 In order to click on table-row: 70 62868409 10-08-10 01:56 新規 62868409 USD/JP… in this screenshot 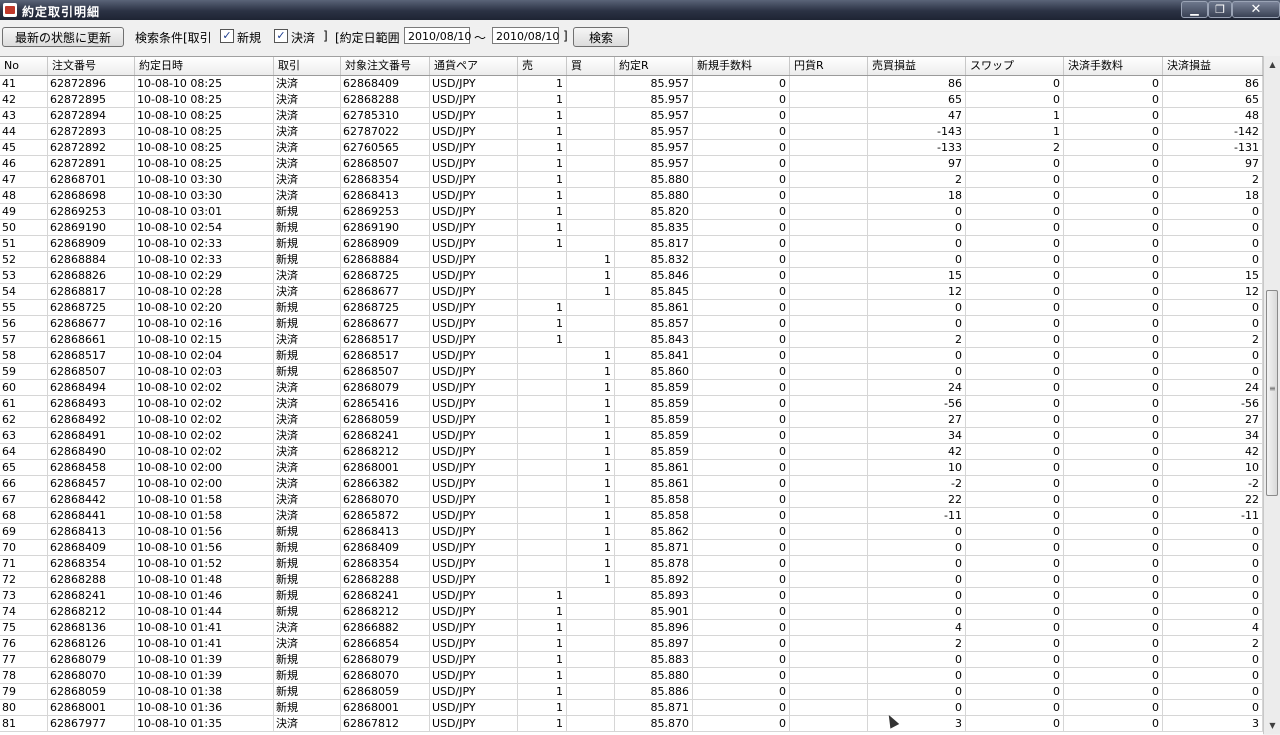, I will do `click(631, 548)`.